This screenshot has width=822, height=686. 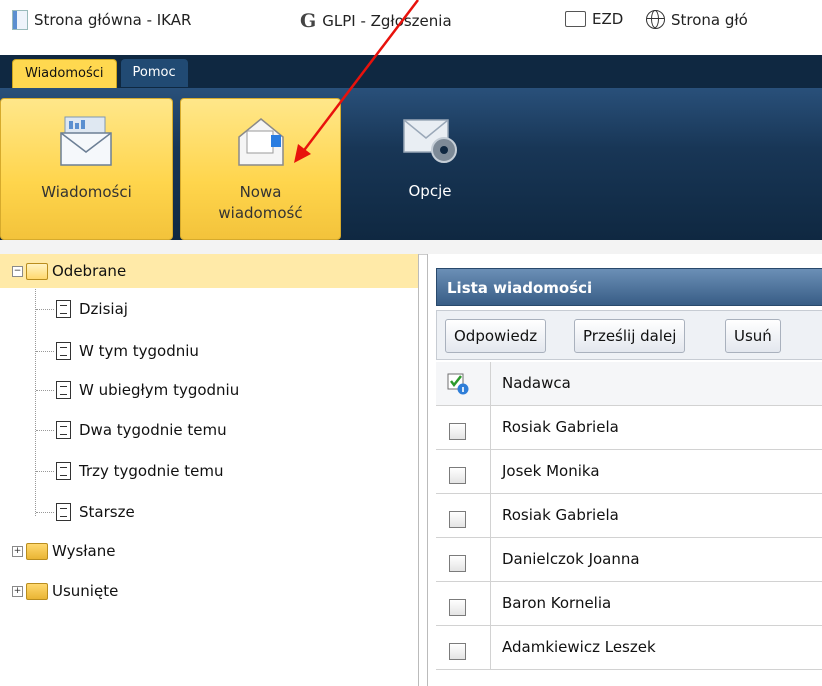 I want to click on tree-label: Starsze, so click(x=107, y=512).